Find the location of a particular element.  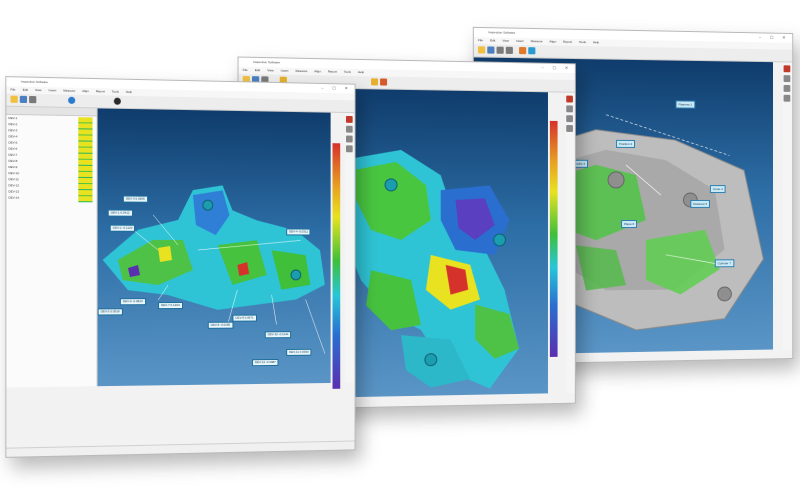

table-row: DEV-7 is located at coordinates (12, 155).